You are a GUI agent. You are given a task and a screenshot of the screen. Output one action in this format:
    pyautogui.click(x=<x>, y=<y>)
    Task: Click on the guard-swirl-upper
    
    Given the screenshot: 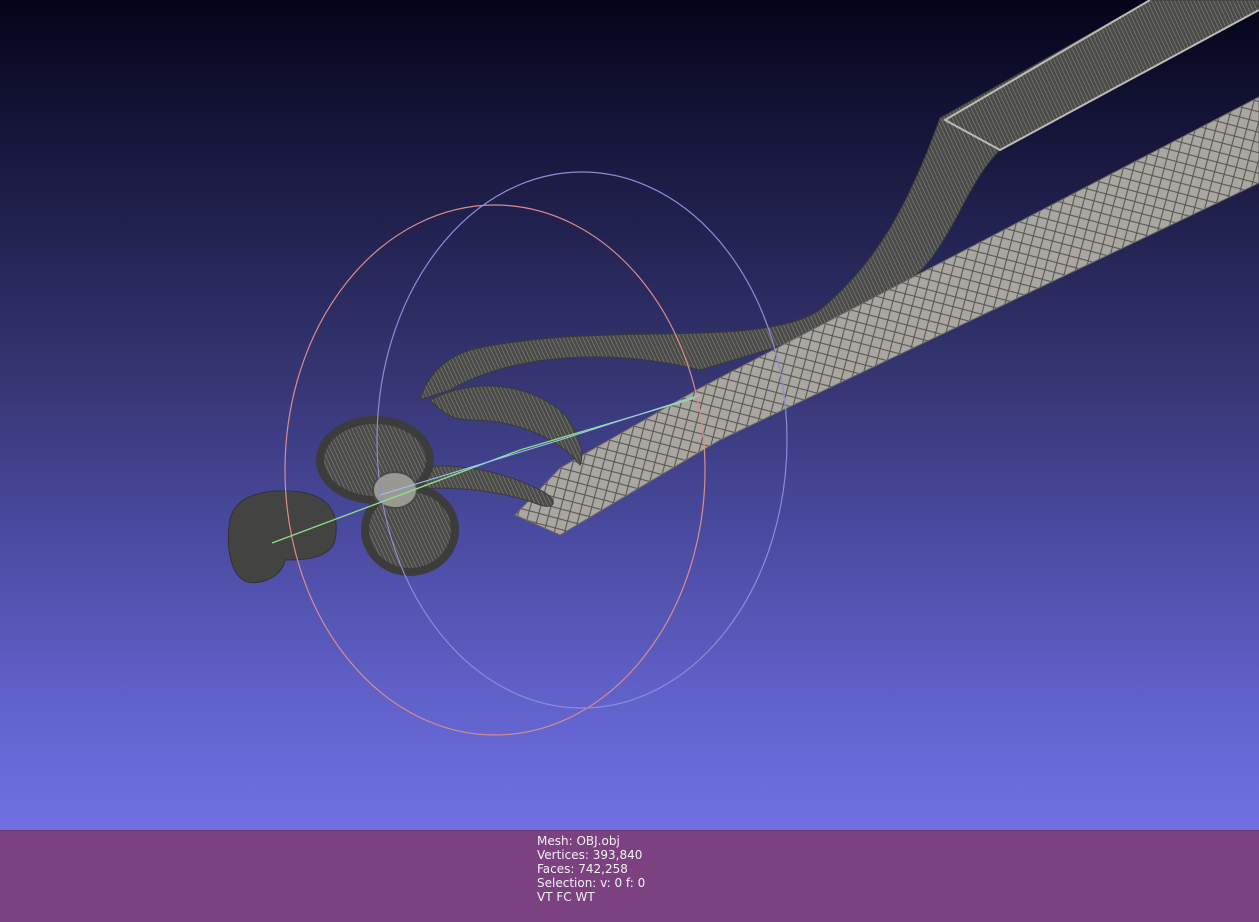 What is the action you would take?
    pyautogui.click(x=506, y=425)
    